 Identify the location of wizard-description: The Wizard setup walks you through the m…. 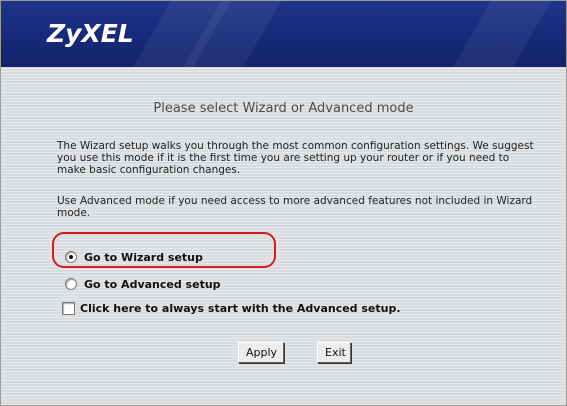
(295, 158).